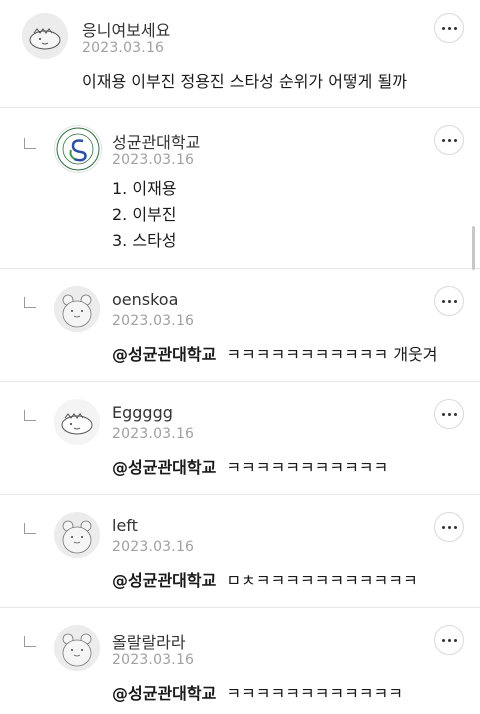  Describe the element at coordinates (314, 693) in the screenshot. I see `comment-text-body: ㅋㅋㅋㅋㅋㅋㅋㅋㅋㅋㅋㅋ` at that location.